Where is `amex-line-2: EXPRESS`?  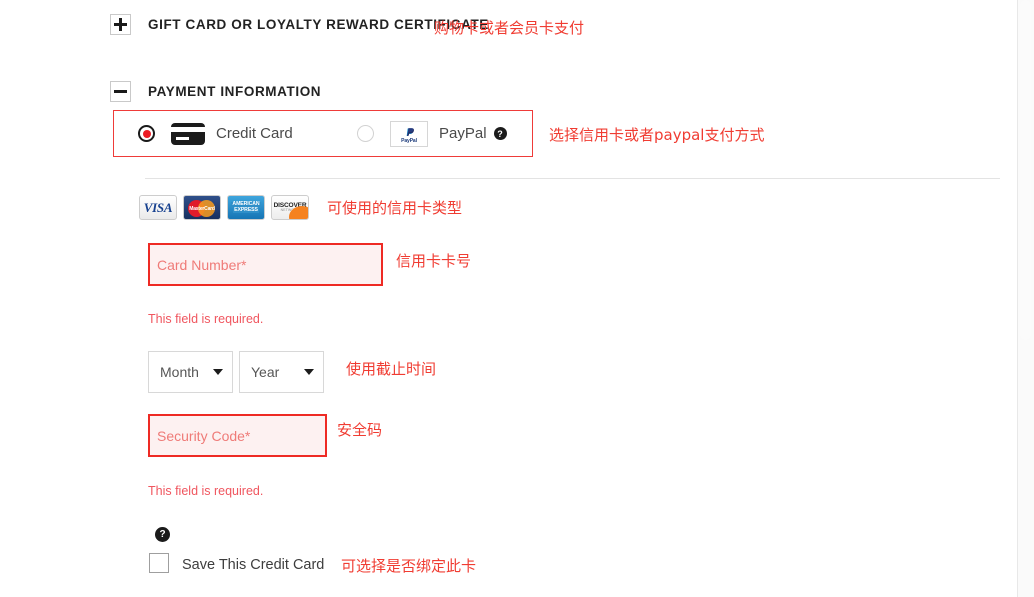 amex-line-2: EXPRESS is located at coordinates (246, 209).